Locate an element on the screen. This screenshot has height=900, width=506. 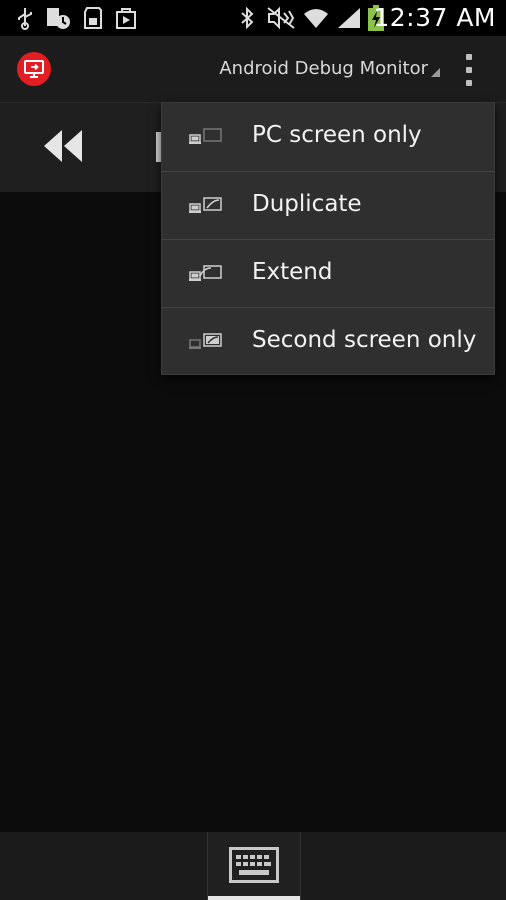
status-bar: 12:37 AM is located at coordinates (253, 18).